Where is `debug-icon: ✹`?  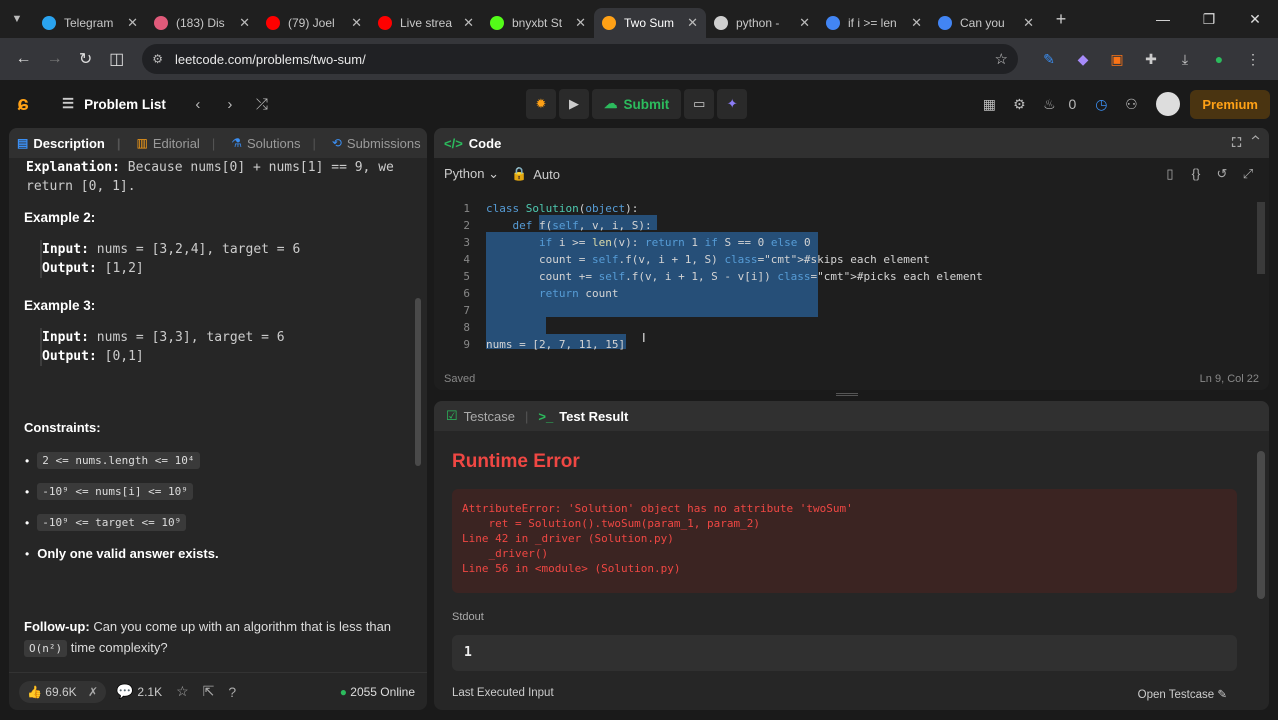 debug-icon: ✹ is located at coordinates (541, 104).